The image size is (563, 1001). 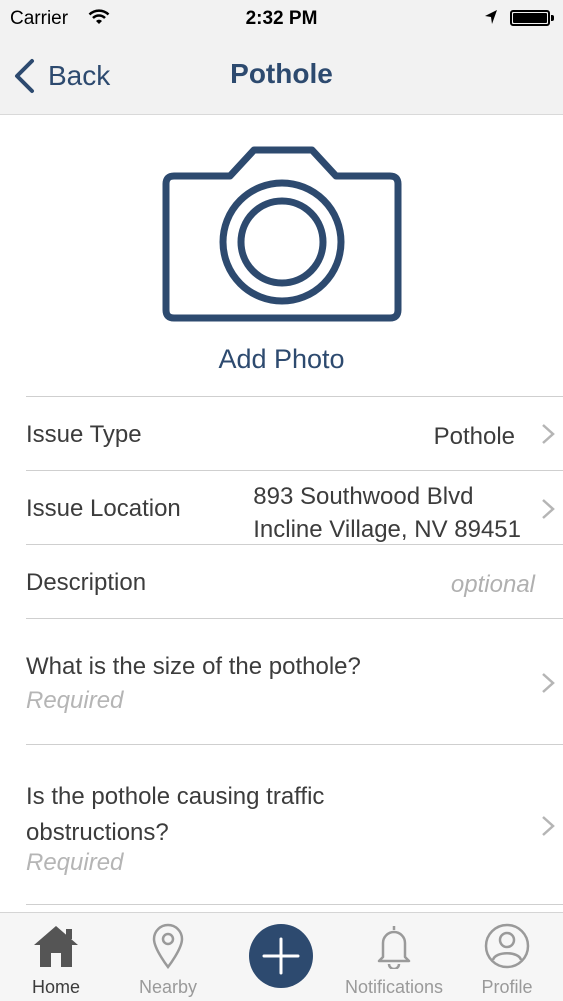 What do you see at coordinates (86, 582) in the screenshot?
I see `description-label: Description` at bounding box center [86, 582].